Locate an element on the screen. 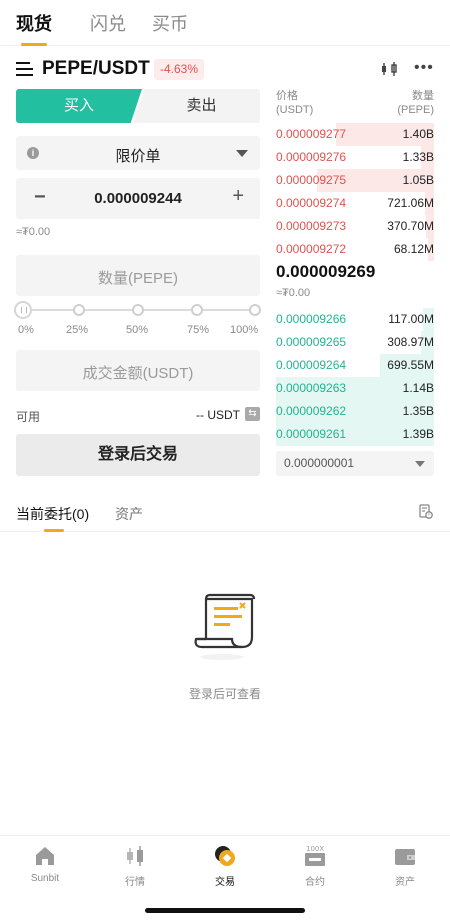  nav-markets: 行情 is located at coordinates (135, 866).